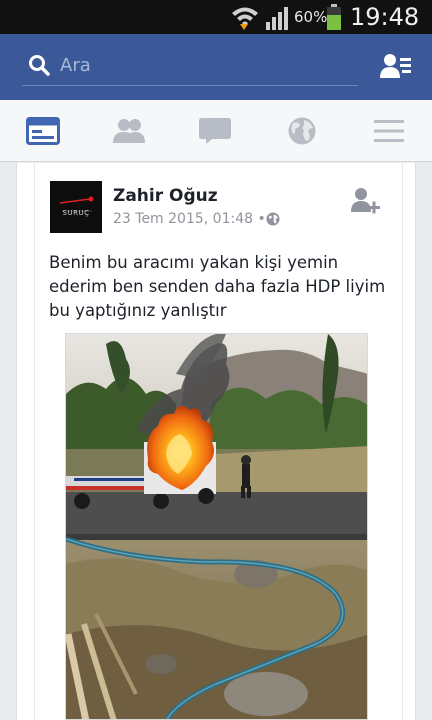  I want to click on avatar-text: SURUÇ, so click(76, 213).